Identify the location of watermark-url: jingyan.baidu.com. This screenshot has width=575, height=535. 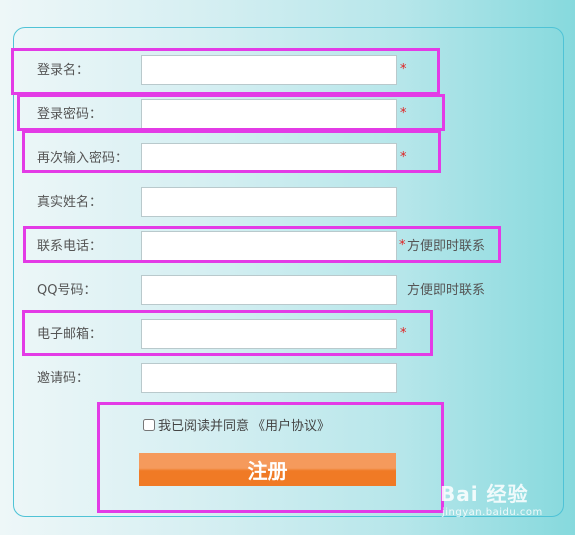
(492, 512).